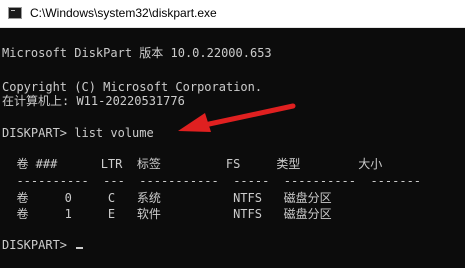 This screenshot has height=268, width=465. What do you see at coordinates (167, 198) in the screenshot?
I see `table-row: 卷 0 C 系统 NTFS 磁盘分区` at bounding box center [167, 198].